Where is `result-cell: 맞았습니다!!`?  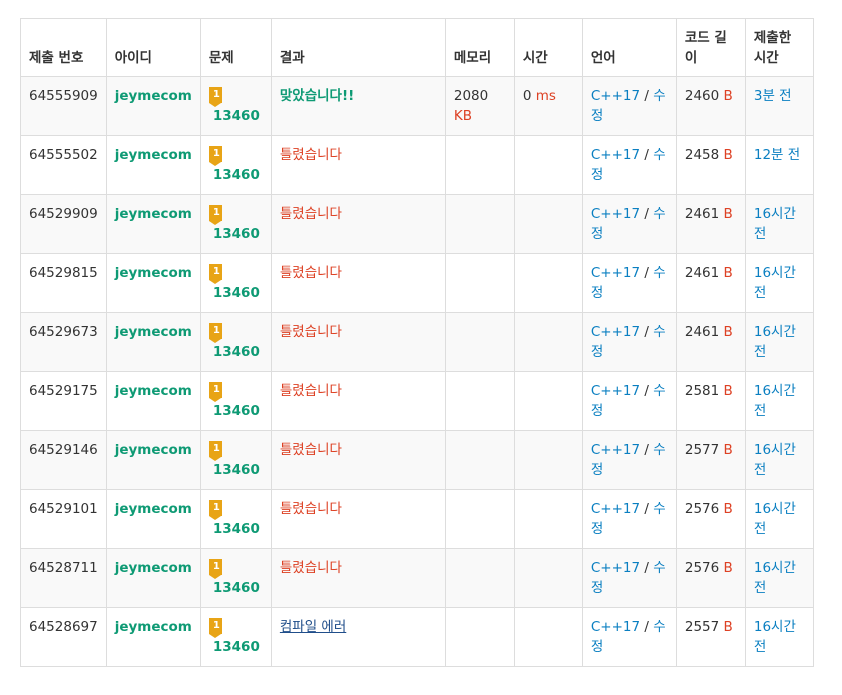
result-cell: 맞았습니다!! is located at coordinates (358, 106).